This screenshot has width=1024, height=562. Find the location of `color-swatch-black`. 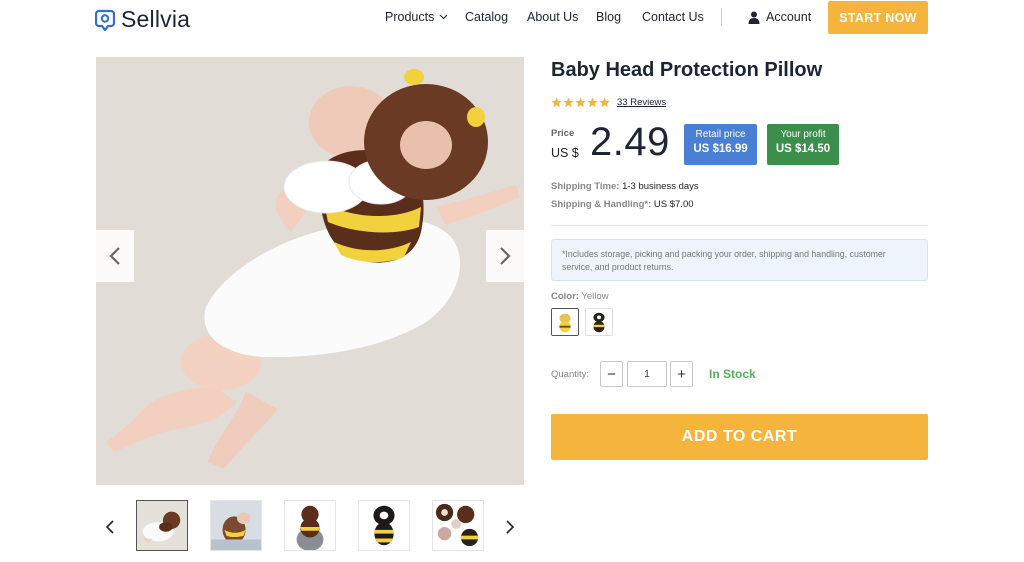

color-swatch-black is located at coordinates (599, 322).